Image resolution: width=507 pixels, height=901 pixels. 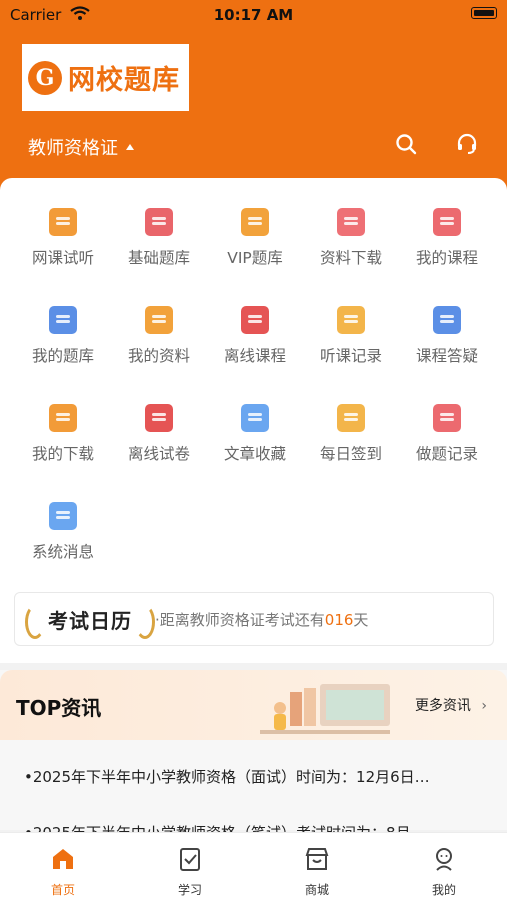 I want to click on menu-item-label: 我的下载, so click(x=62, y=454).